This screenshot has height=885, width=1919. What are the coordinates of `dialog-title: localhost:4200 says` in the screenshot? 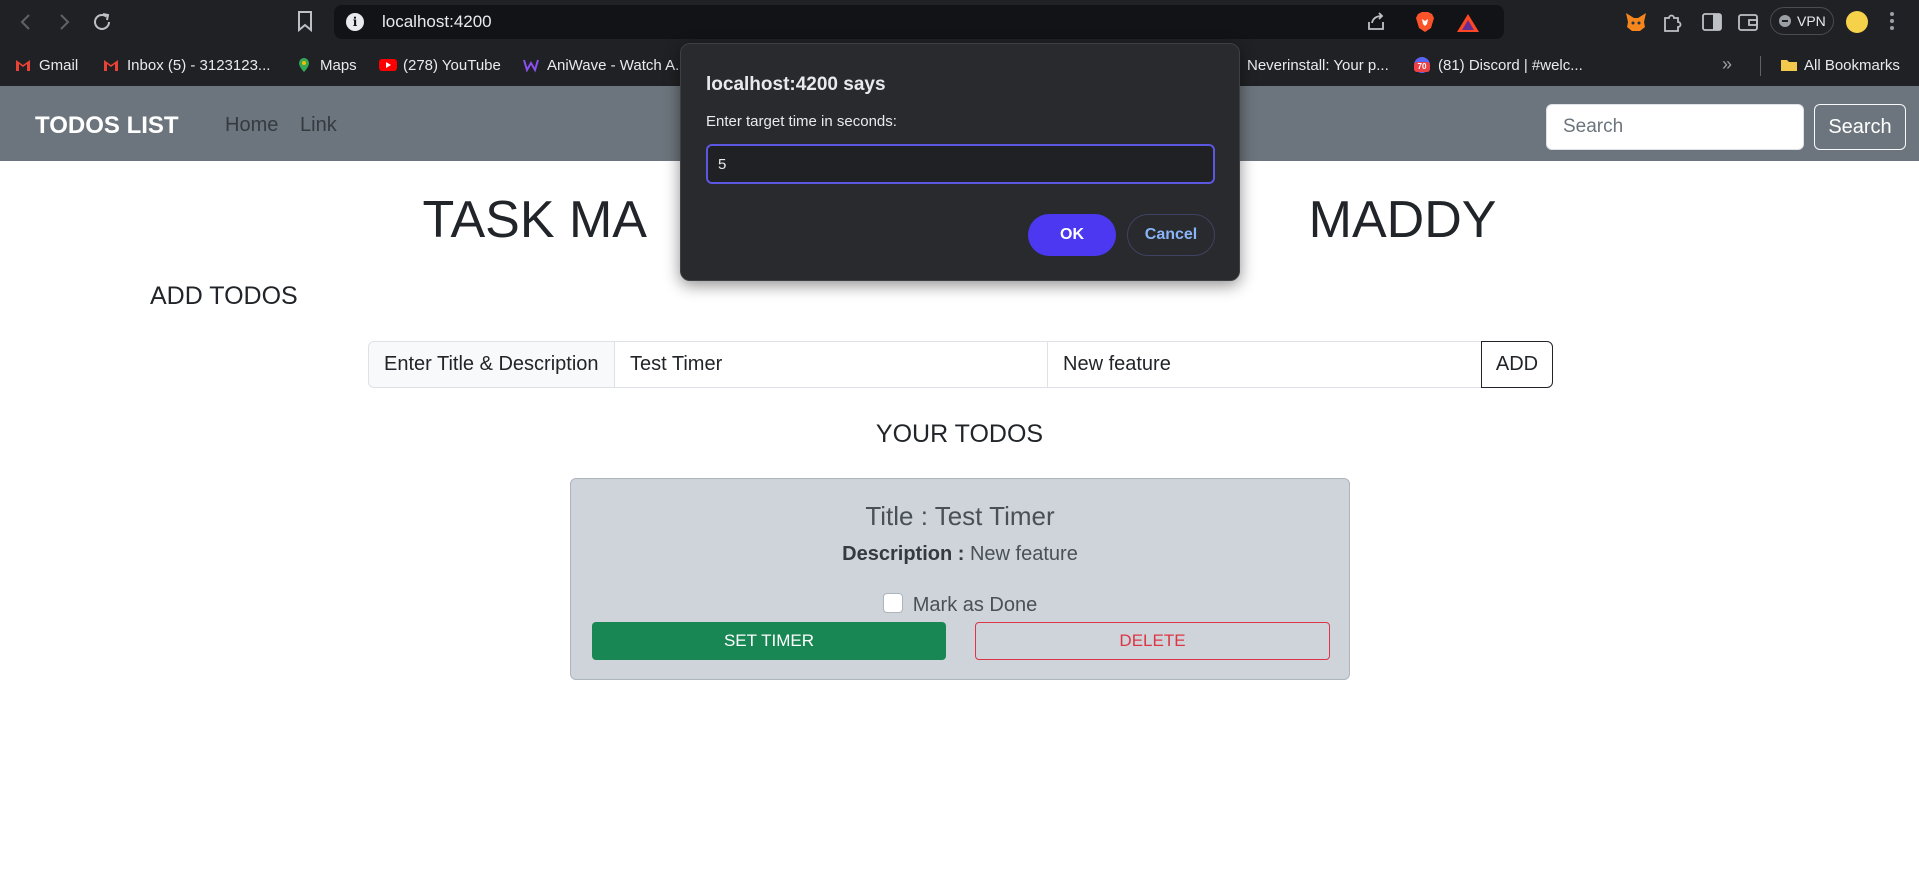 It's located at (796, 84).